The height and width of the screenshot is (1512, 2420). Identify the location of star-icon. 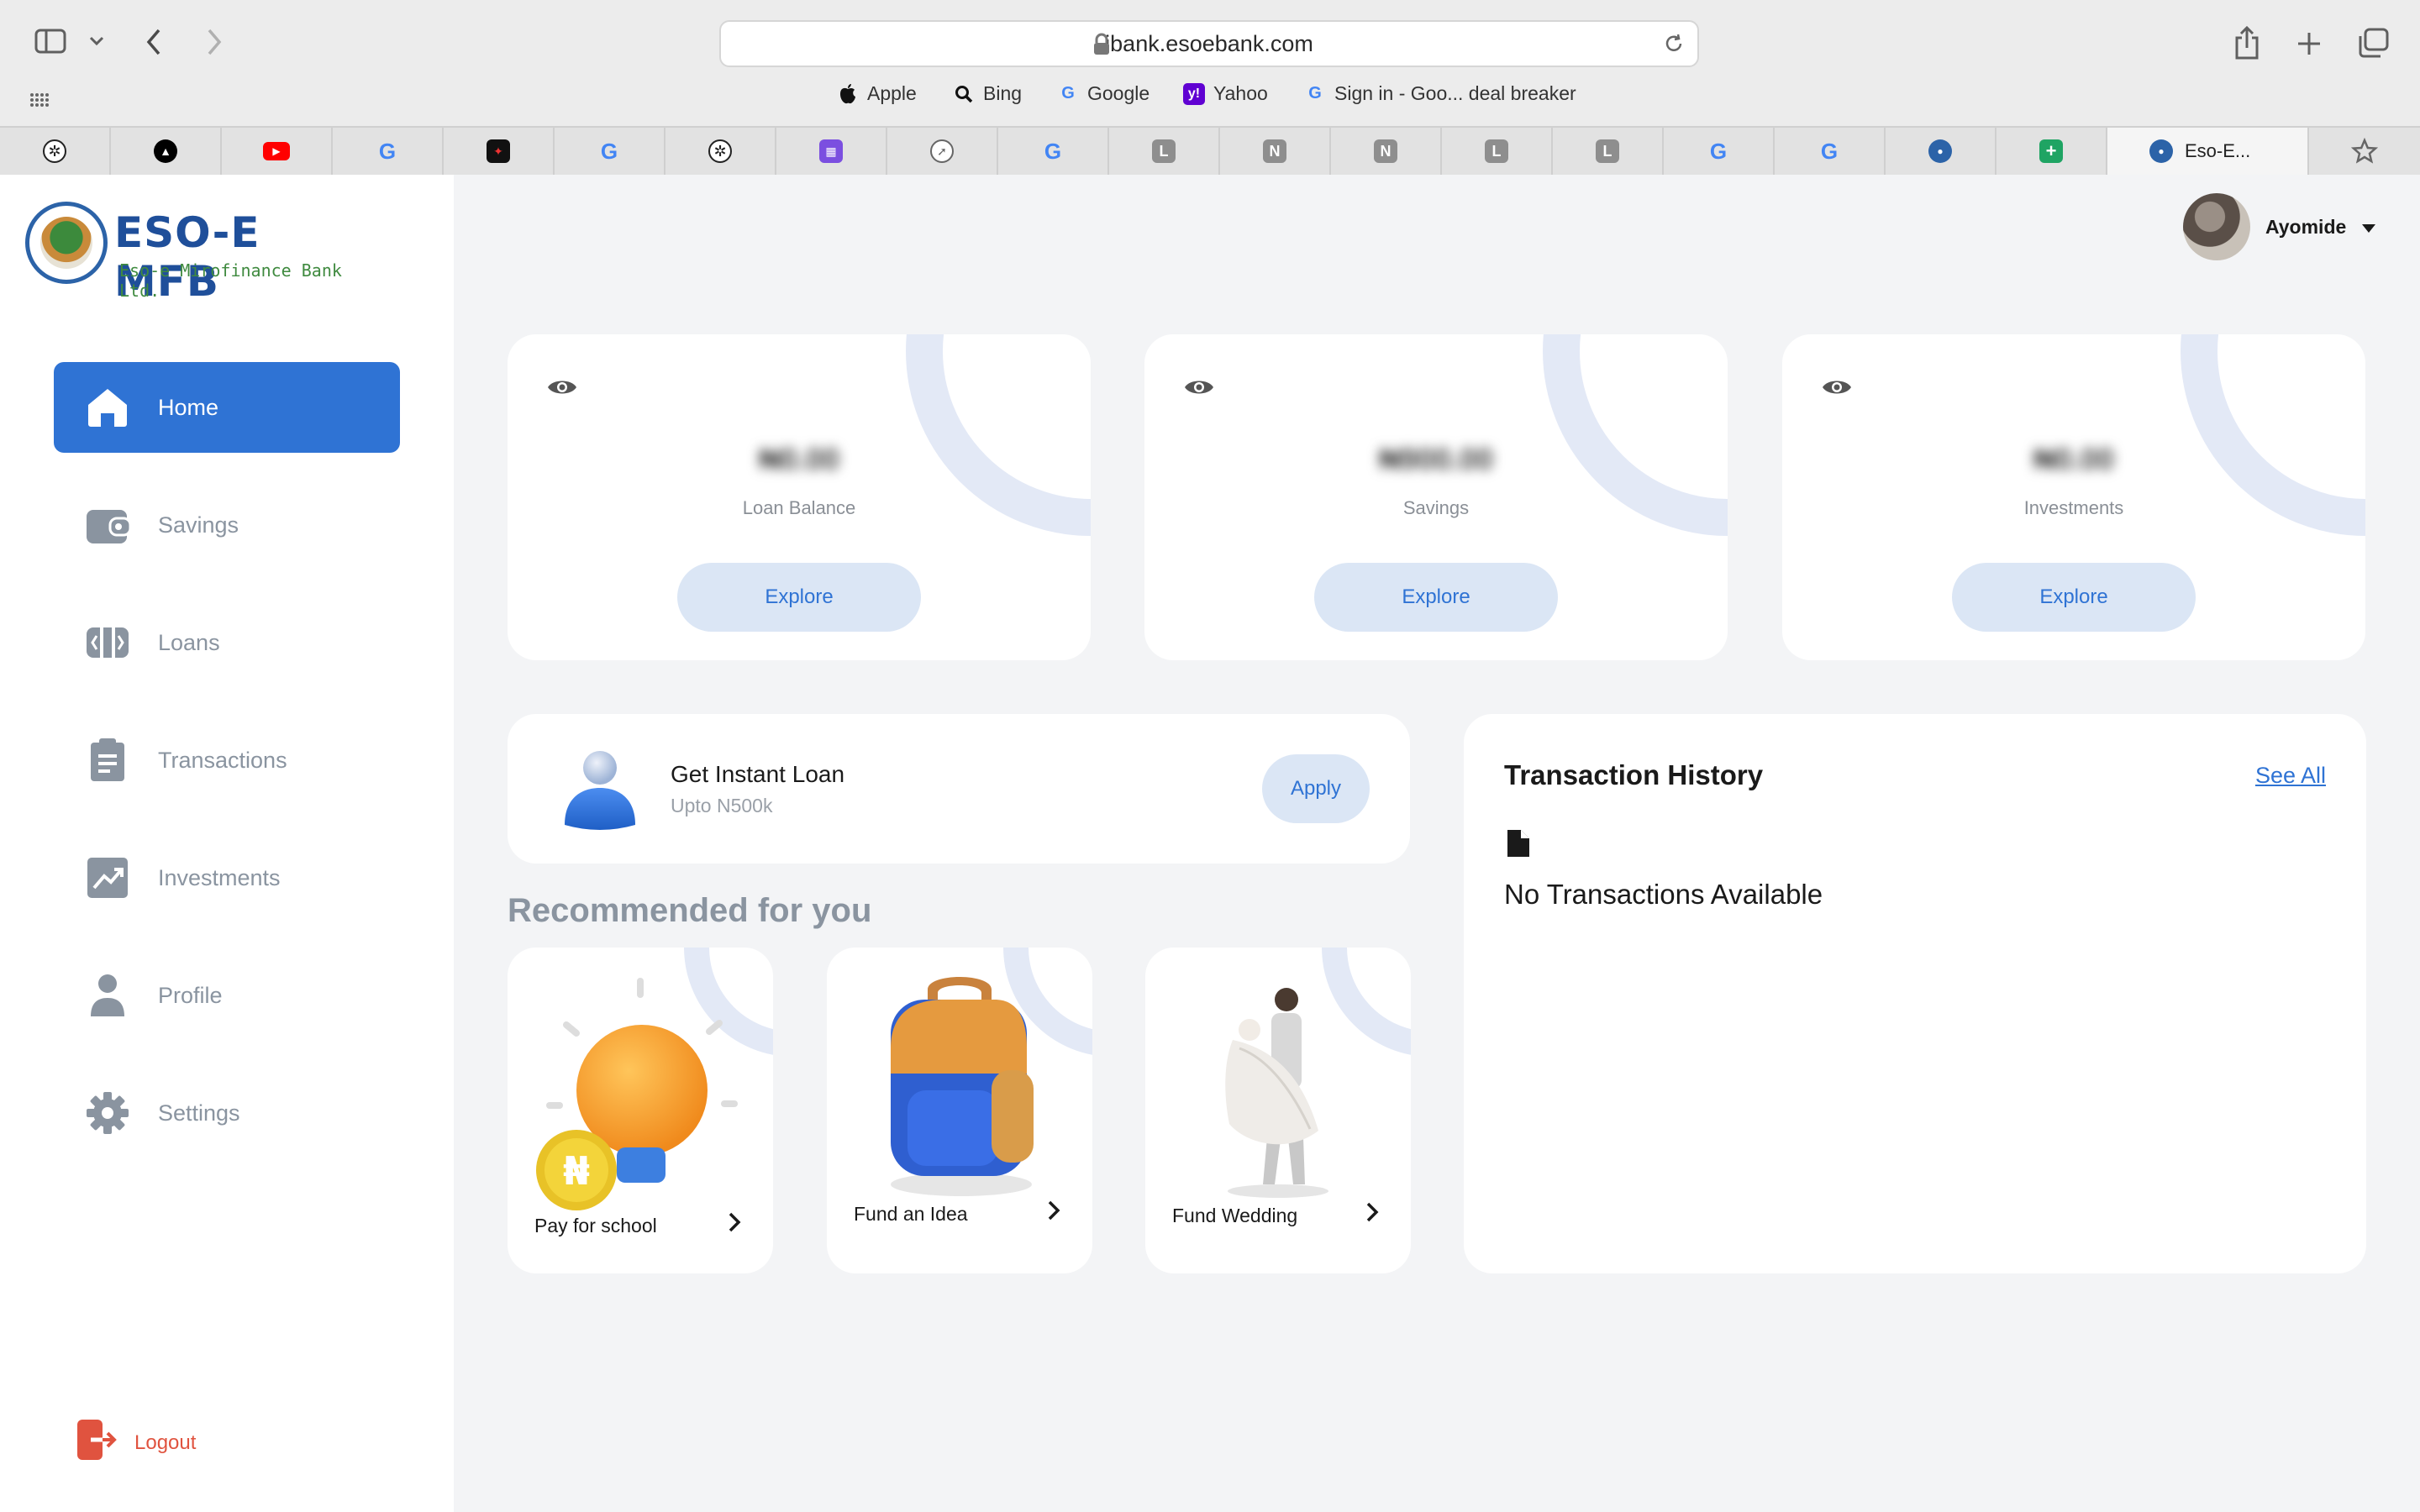
(2364, 151).